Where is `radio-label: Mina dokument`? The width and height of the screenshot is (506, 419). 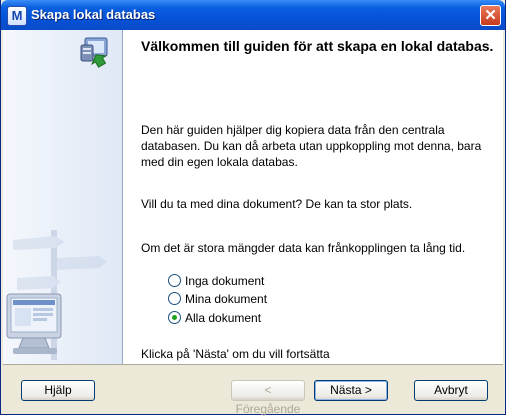
radio-label: Mina dokument is located at coordinates (226, 299).